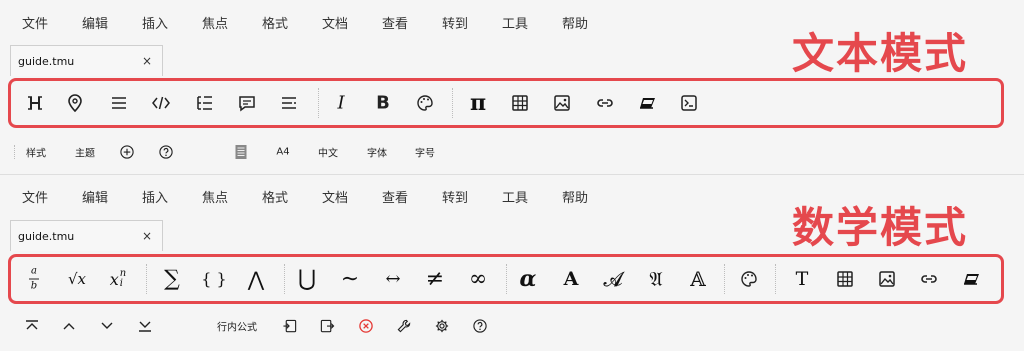  Describe the element at coordinates (404, 326) in the screenshot. I see `wrench-icon` at that location.